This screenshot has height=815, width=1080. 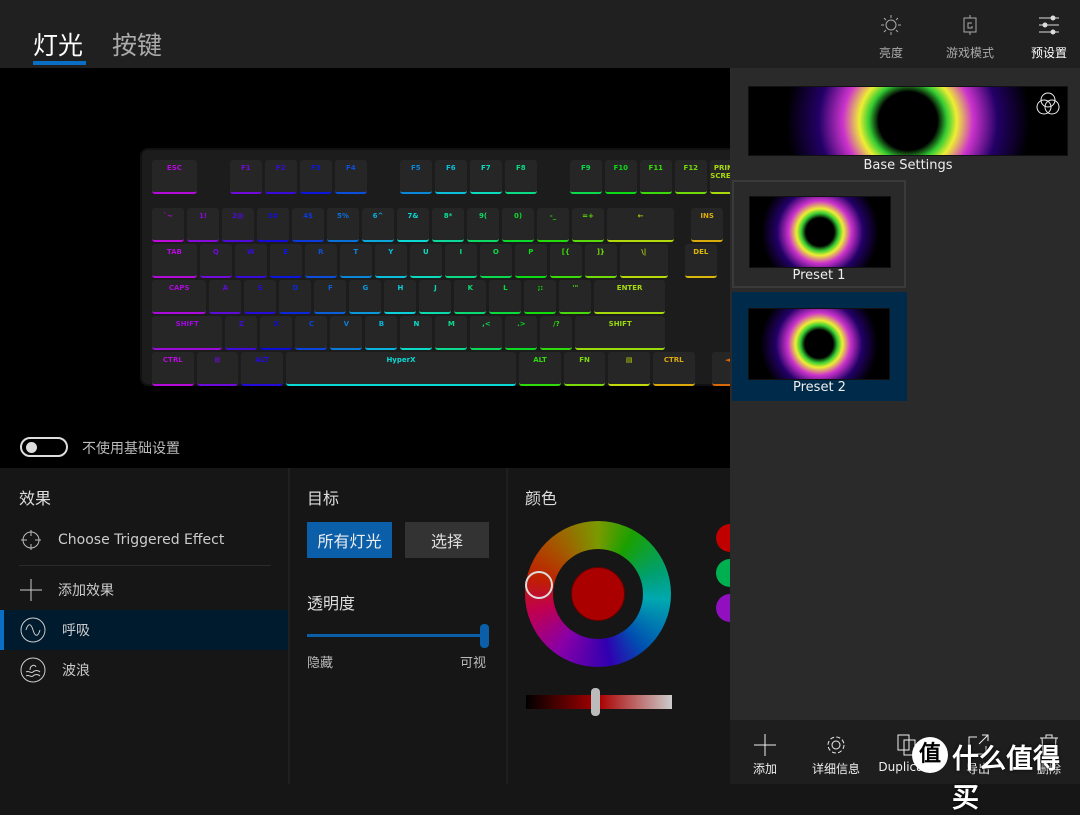 What do you see at coordinates (819, 234) in the screenshot?
I see `preset-1: Preset 1` at bounding box center [819, 234].